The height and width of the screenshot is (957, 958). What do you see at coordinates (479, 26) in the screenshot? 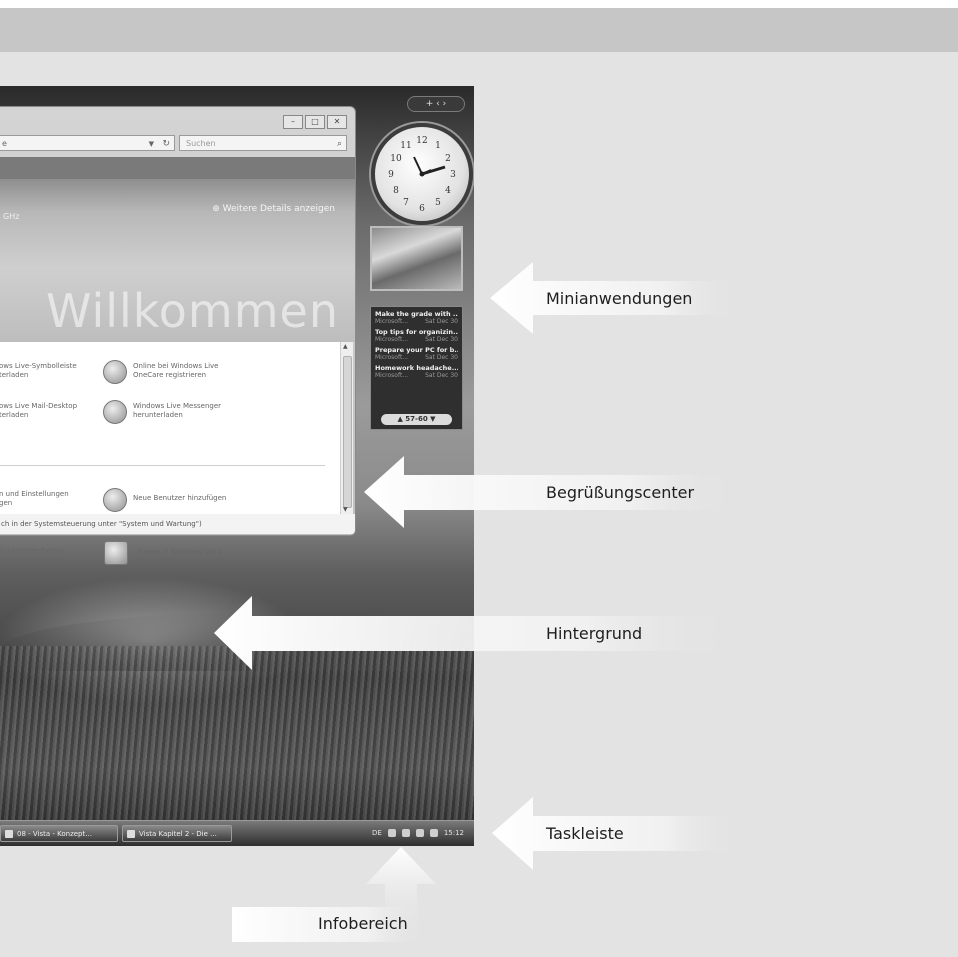
I see `top-bar` at bounding box center [479, 26].